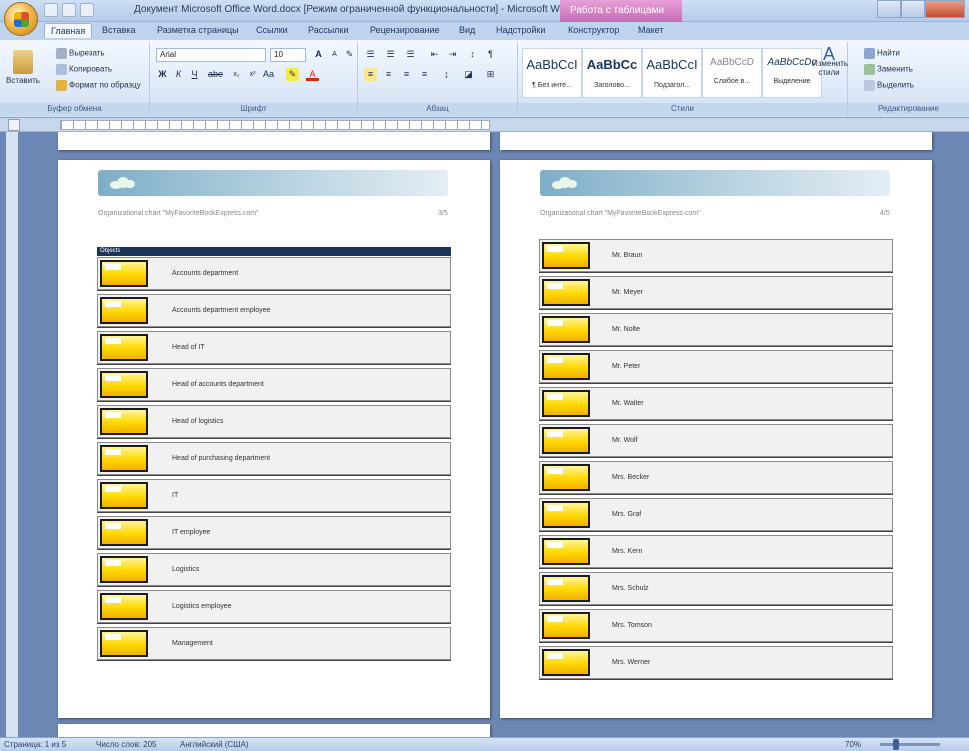 This screenshot has height=751, width=969. What do you see at coordinates (468, 74) in the screenshot?
I see `shading-icon: ◪` at bounding box center [468, 74].